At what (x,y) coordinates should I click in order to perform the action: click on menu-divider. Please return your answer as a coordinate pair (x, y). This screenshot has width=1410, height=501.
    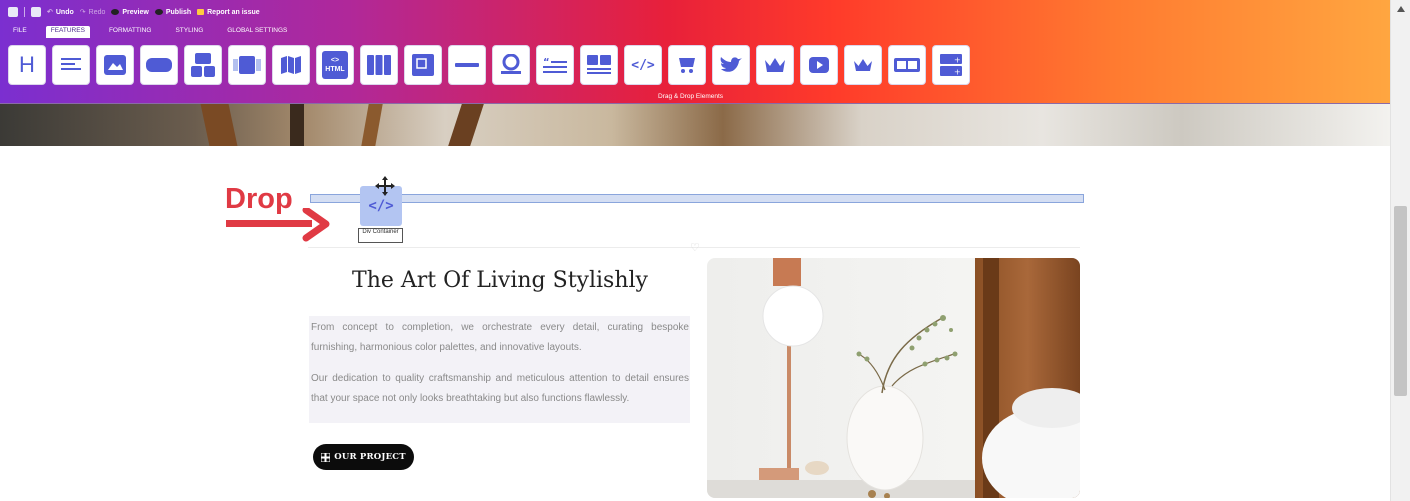
    Looking at the image, I should click on (24, 12).